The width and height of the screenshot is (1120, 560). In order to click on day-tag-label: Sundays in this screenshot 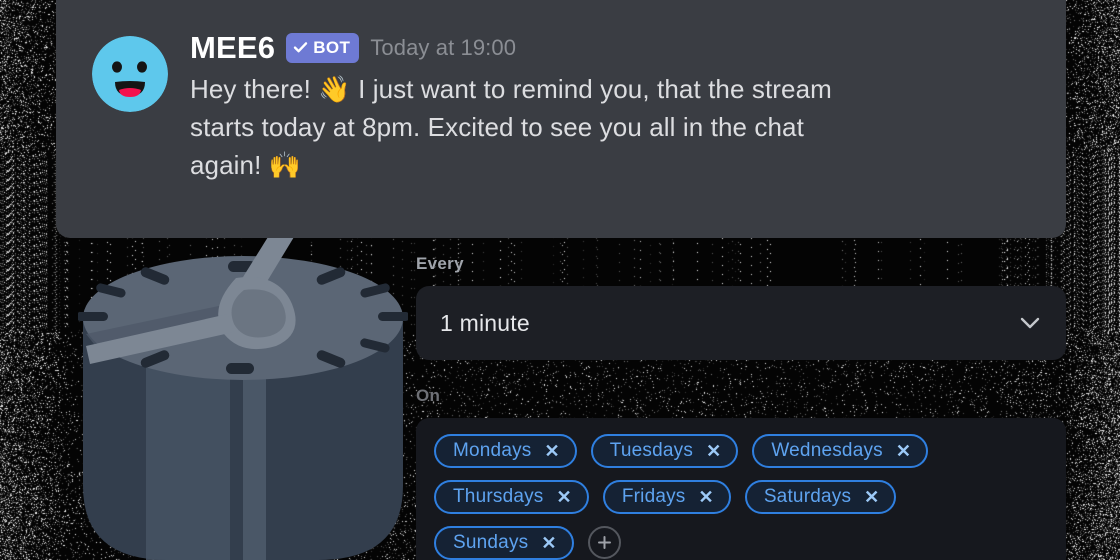, I will do `click(491, 542)`.